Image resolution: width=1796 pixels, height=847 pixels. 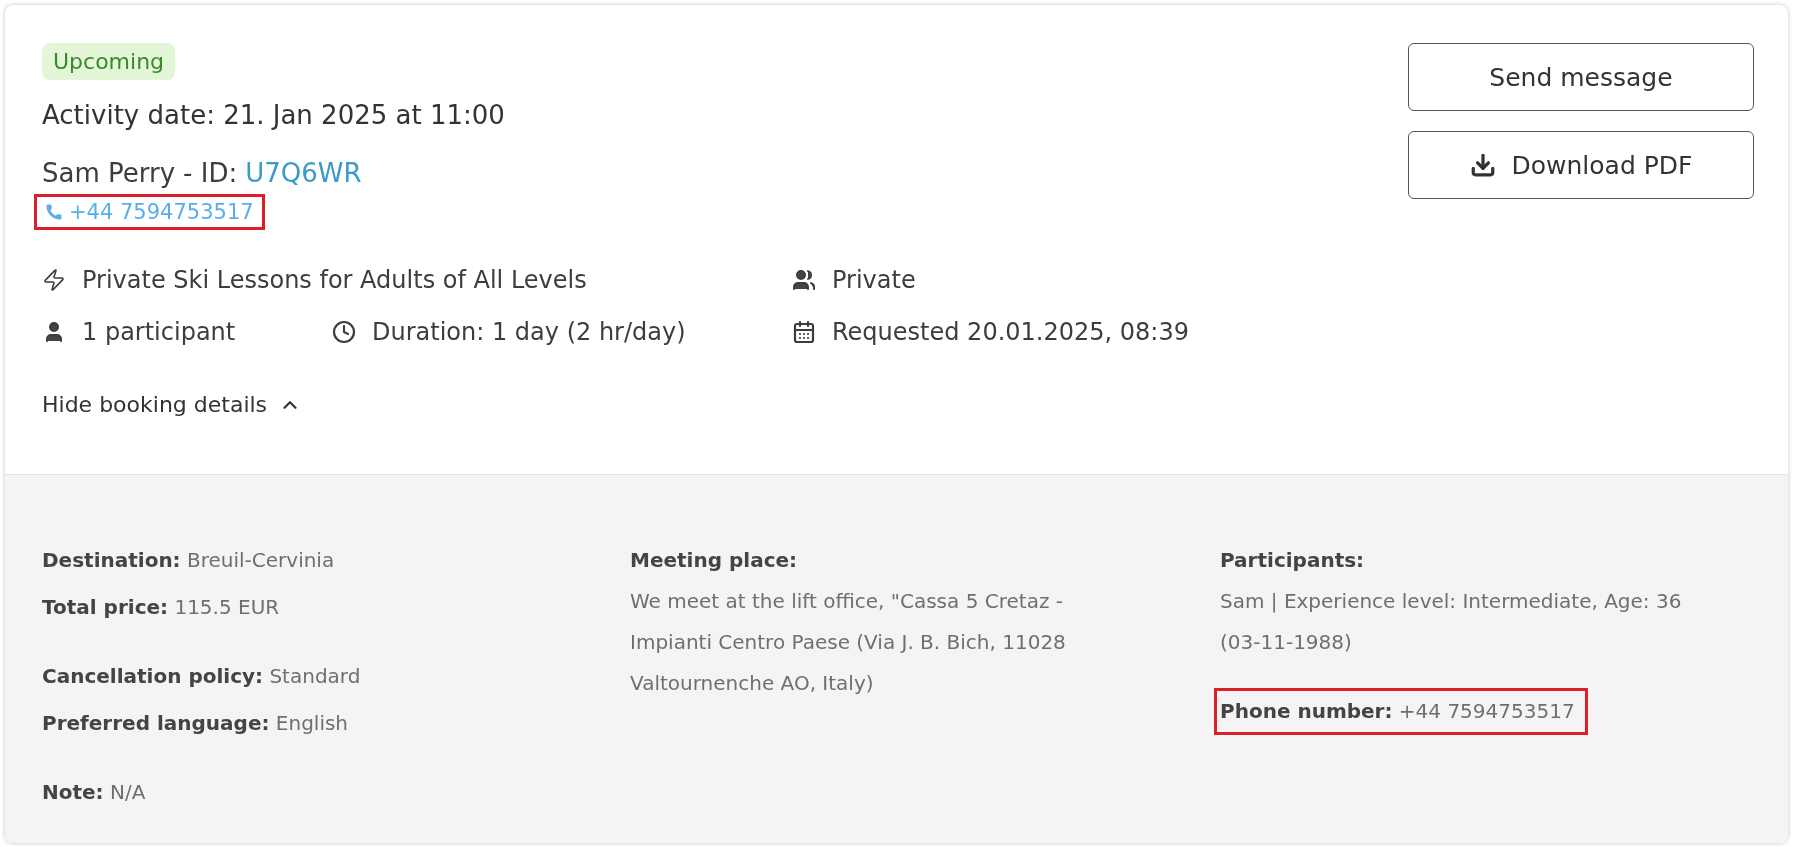 What do you see at coordinates (201, 676) in the screenshot?
I see `detail-line: Cancellation policy: Standard` at bounding box center [201, 676].